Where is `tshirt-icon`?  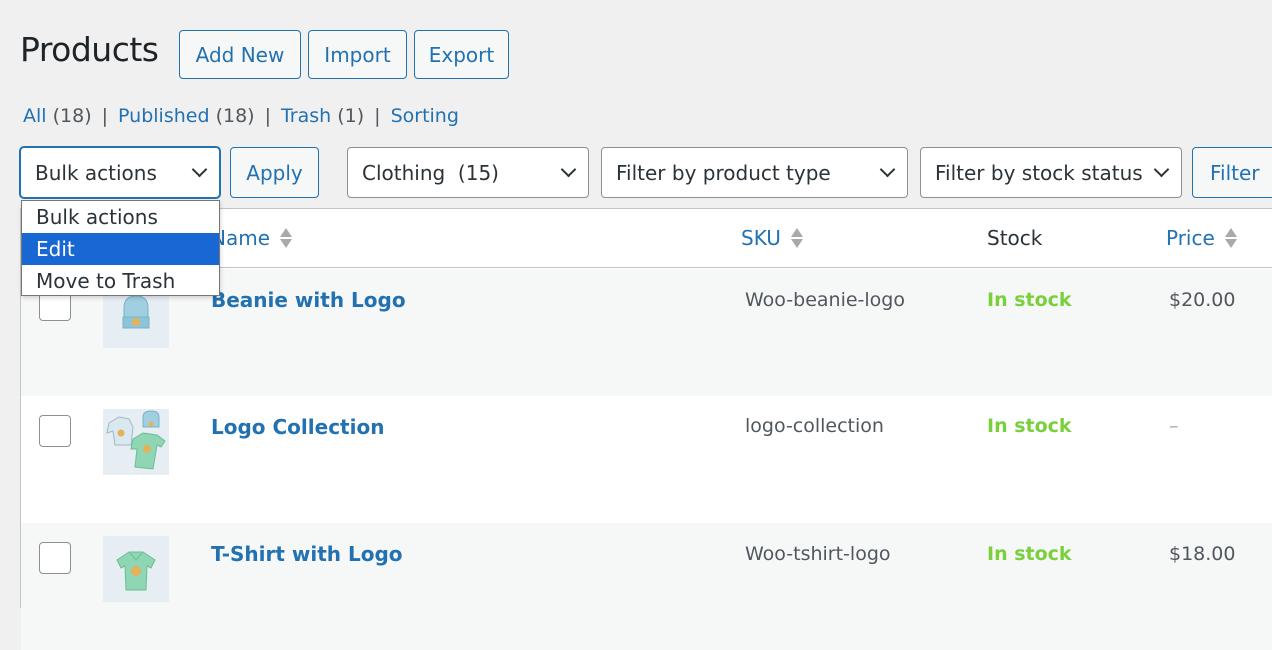
tshirt-icon is located at coordinates (136, 569).